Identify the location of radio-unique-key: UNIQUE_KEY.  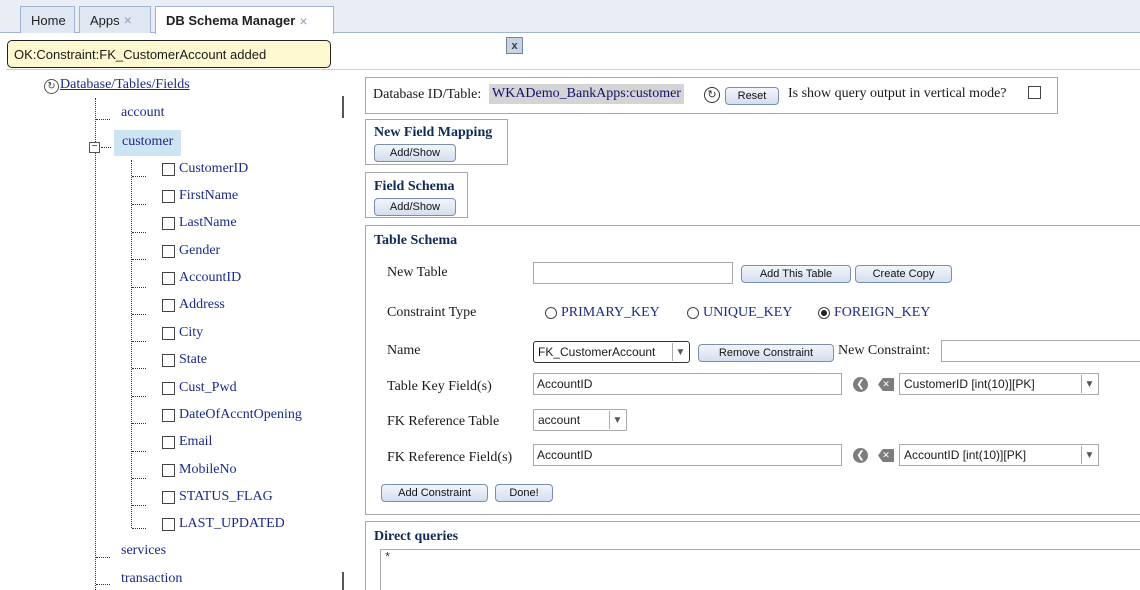
(739, 313).